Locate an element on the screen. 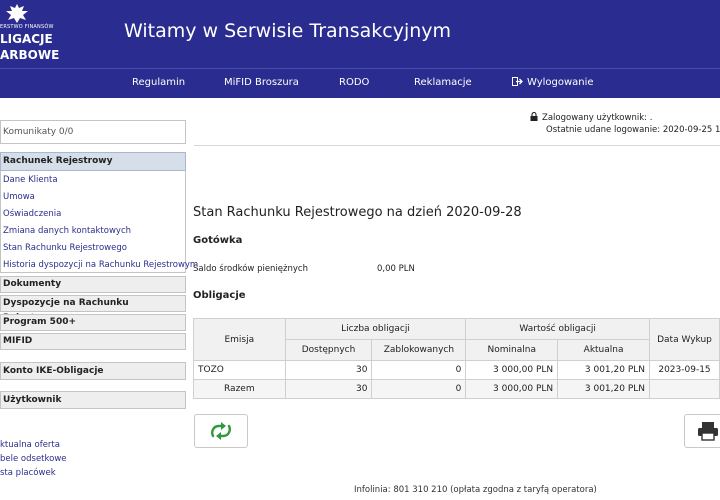 Image resolution: width=720 pixels, height=500 pixels. sidebar-section-konto-ike: Konto IKE-Obligacje is located at coordinates (93, 371).